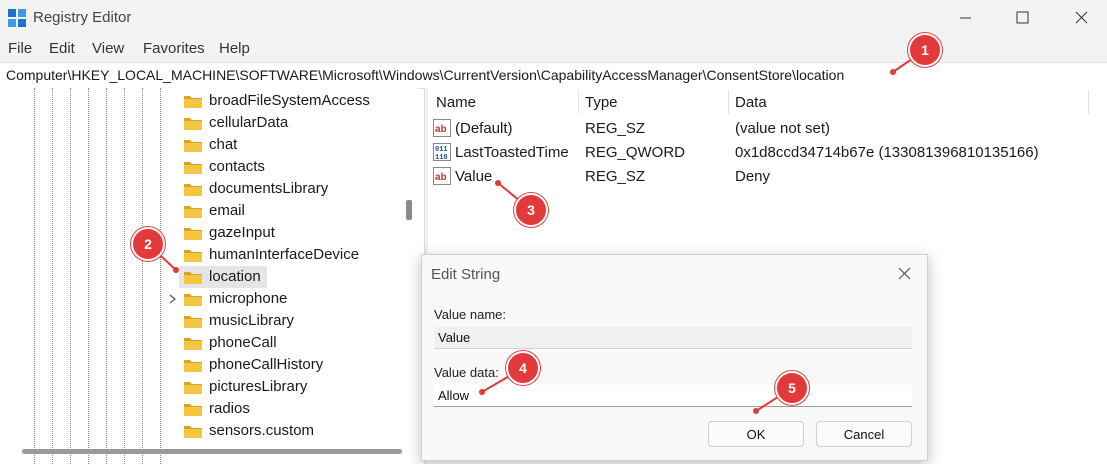 The image size is (1107, 464). Describe the element at coordinates (237, 166) in the screenshot. I see `tree-item-label: contacts` at that location.